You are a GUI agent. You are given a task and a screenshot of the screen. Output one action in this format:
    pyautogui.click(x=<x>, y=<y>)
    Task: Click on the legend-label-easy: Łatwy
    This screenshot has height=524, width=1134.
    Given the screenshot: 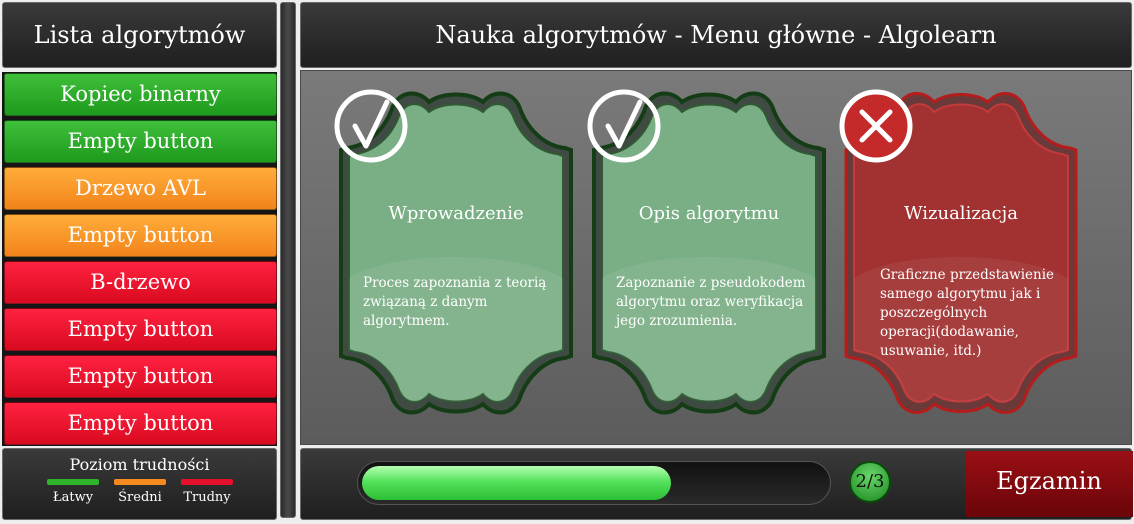 What is the action you would take?
    pyautogui.click(x=73, y=497)
    